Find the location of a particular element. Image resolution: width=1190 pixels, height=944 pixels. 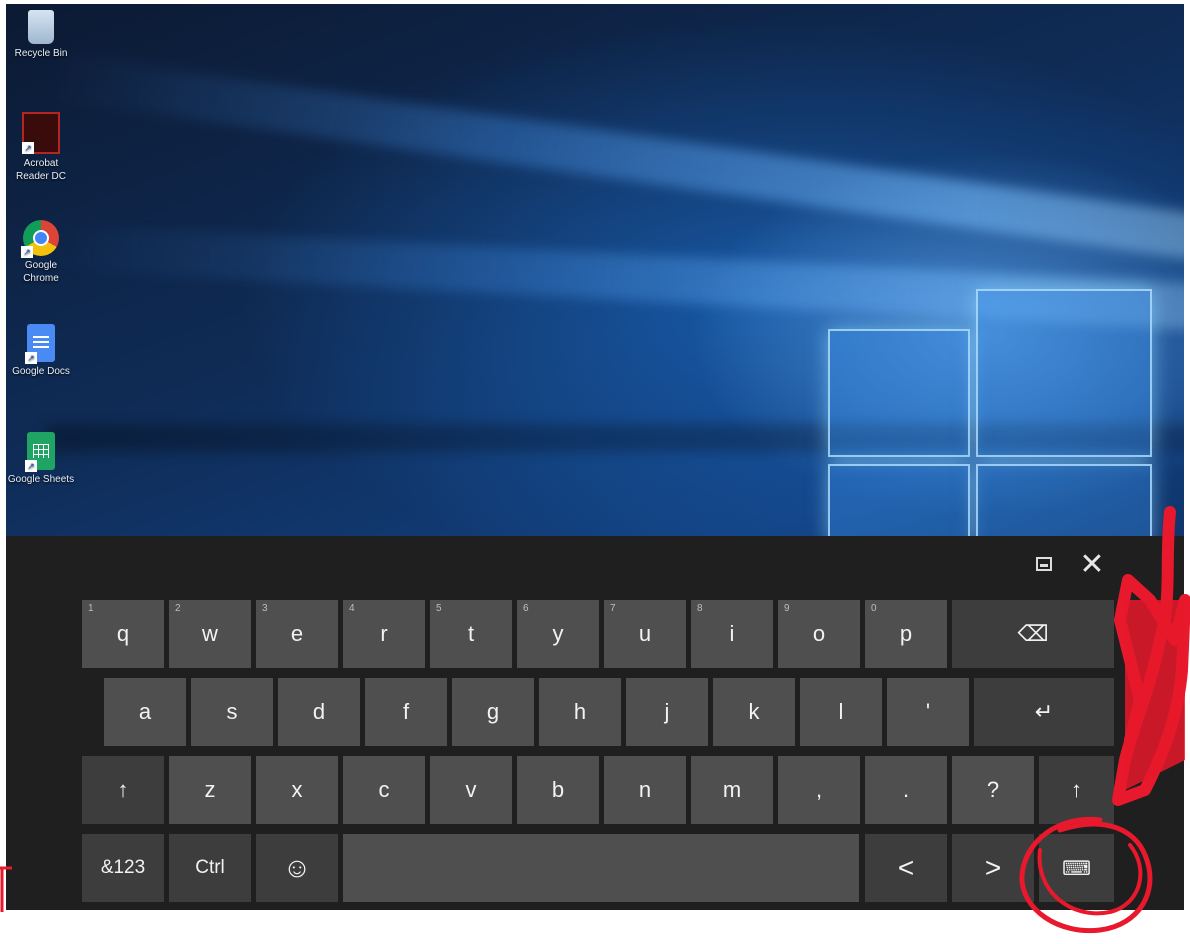

desktop-icon-label: Google Chrome is located at coordinates (41, 272).